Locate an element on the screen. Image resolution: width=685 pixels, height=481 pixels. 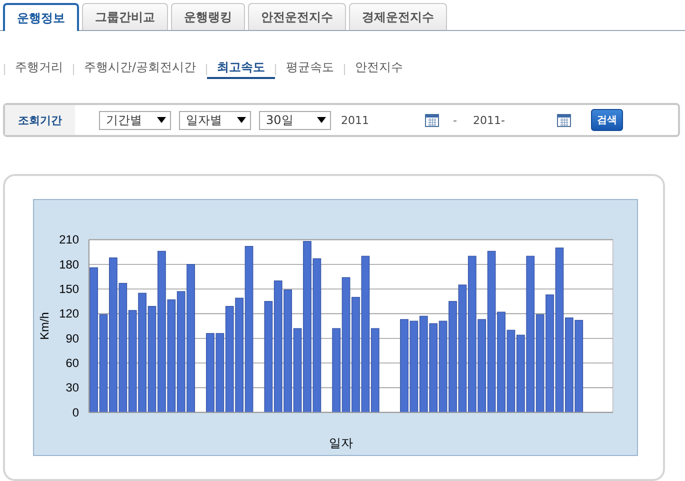
select-field: 일자별 is located at coordinates (215, 120).